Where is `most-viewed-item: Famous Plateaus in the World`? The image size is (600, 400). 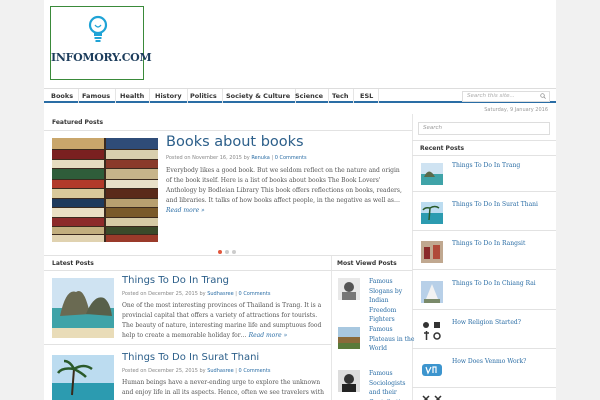
most-viewed-item: Famous Plateaus in the World is located at coordinates (393, 339).